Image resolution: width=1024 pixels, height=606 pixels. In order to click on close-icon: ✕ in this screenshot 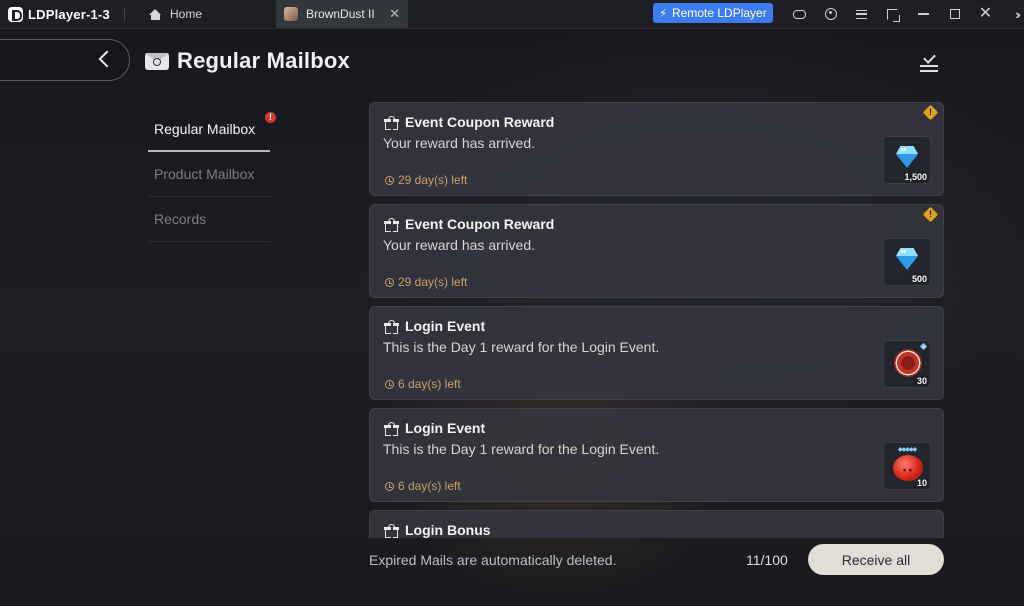, I will do `click(985, 13)`.